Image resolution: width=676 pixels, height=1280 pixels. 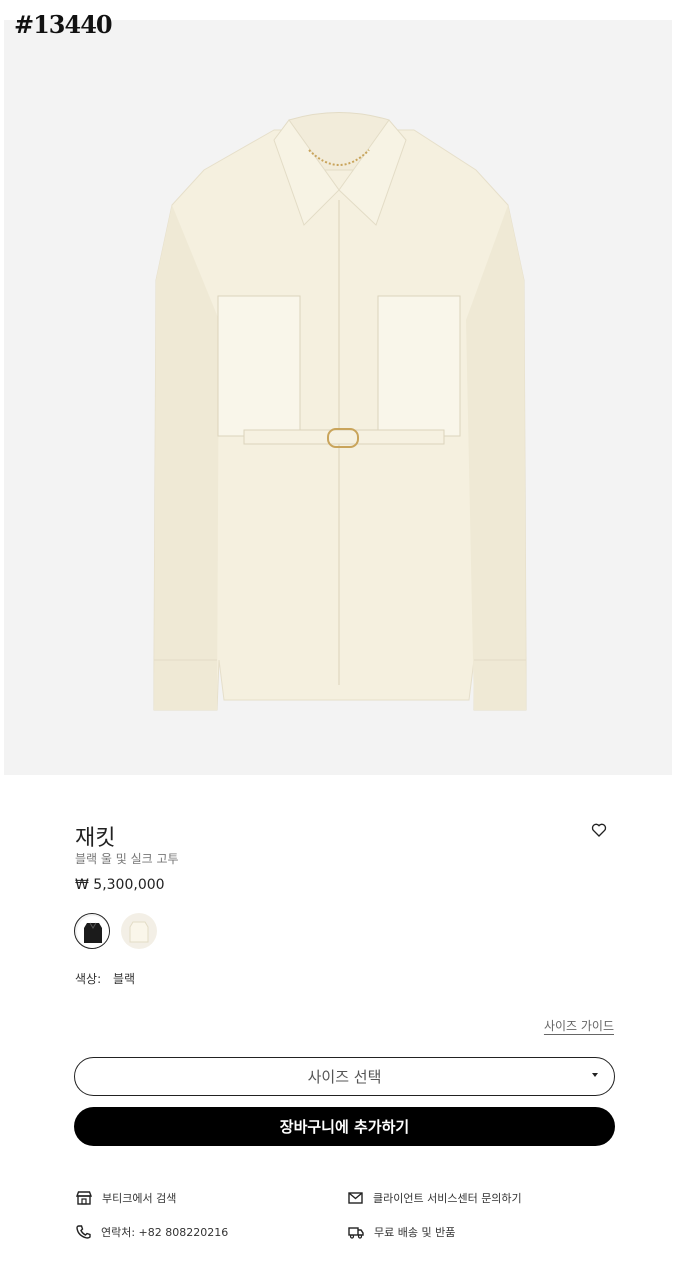 What do you see at coordinates (88, 979) in the screenshot?
I see `color-label: 색상:` at bounding box center [88, 979].